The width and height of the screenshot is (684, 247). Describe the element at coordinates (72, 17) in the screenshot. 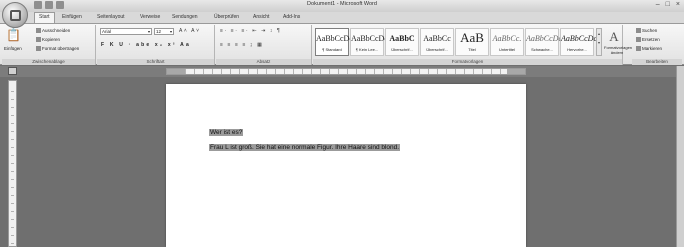

I see `tab-einfuegen: Einfügen` at that location.